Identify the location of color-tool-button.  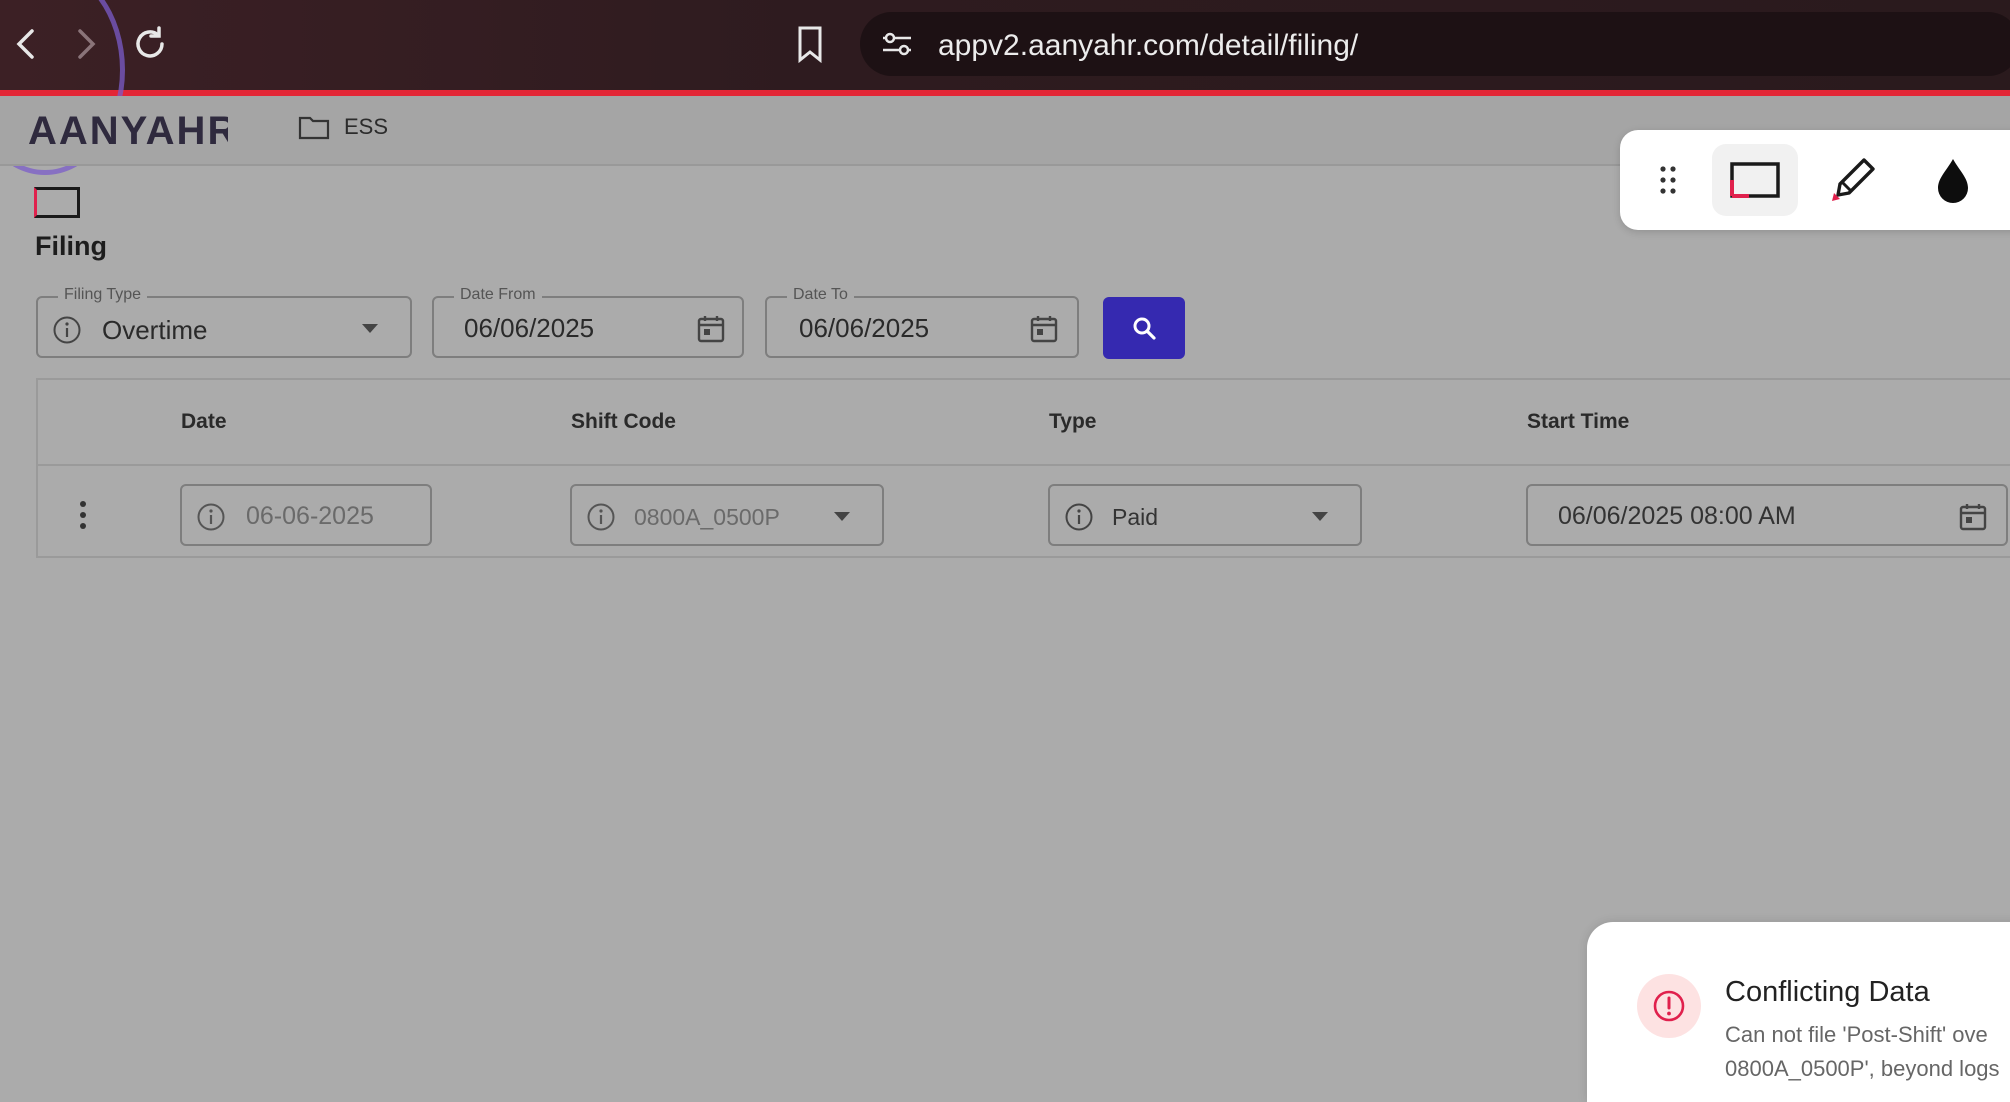
(1953, 180).